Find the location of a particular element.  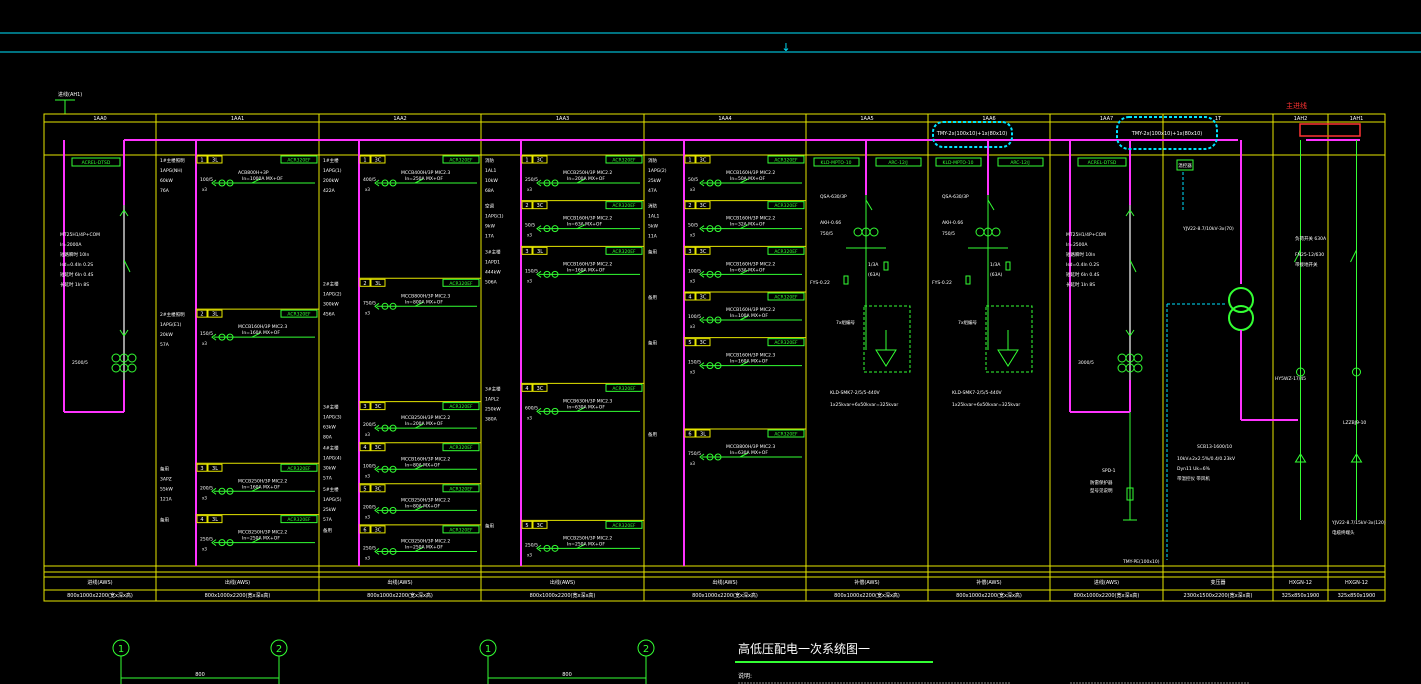

ct-ratio: 150/5 is located at coordinates (694, 363).